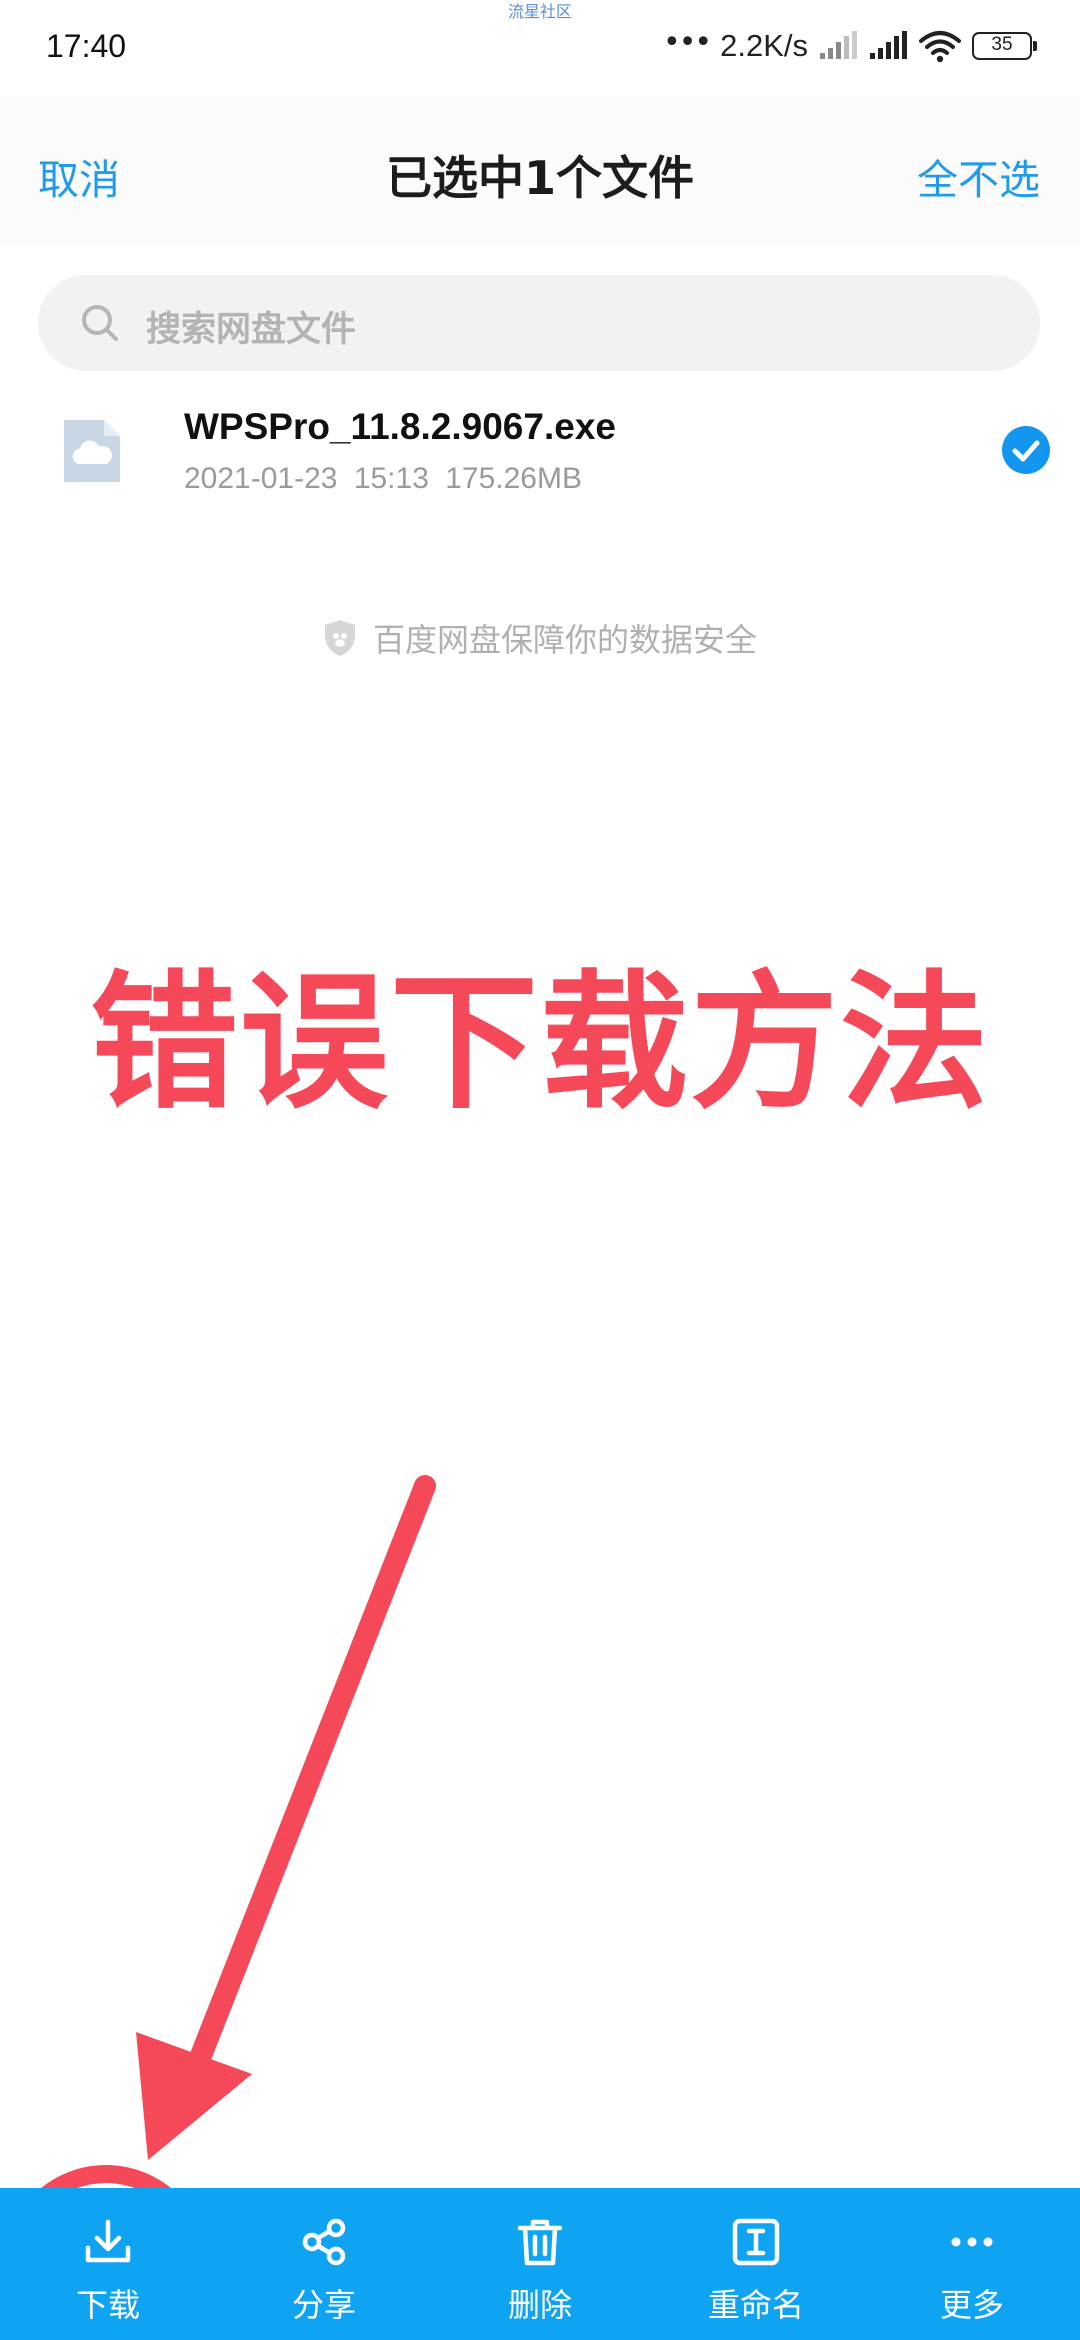  What do you see at coordinates (92, 451) in the screenshot?
I see `cloud-file-icon` at bounding box center [92, 451].